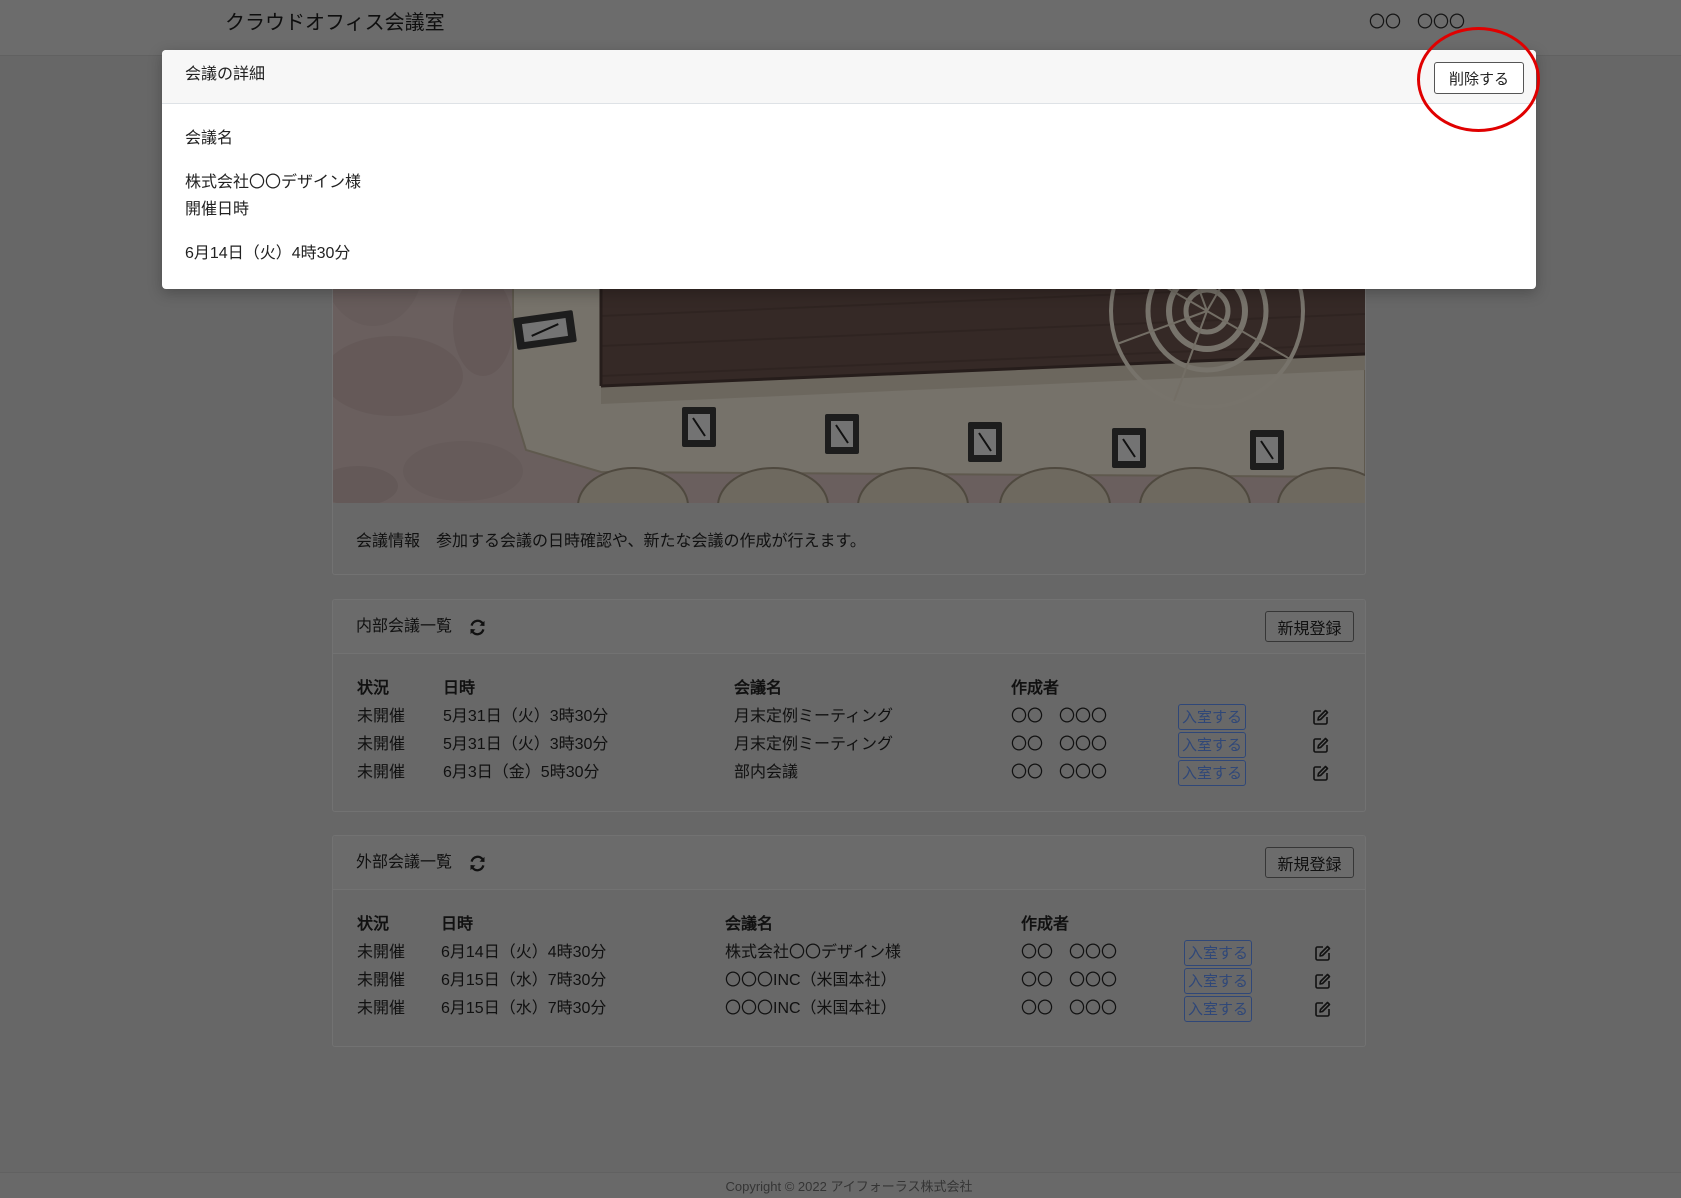 The width and height of the screenshot is (1681, 1198). I want to click on meeting-name-value: 株式会社〇〇デザイン様, so click(273, 182).